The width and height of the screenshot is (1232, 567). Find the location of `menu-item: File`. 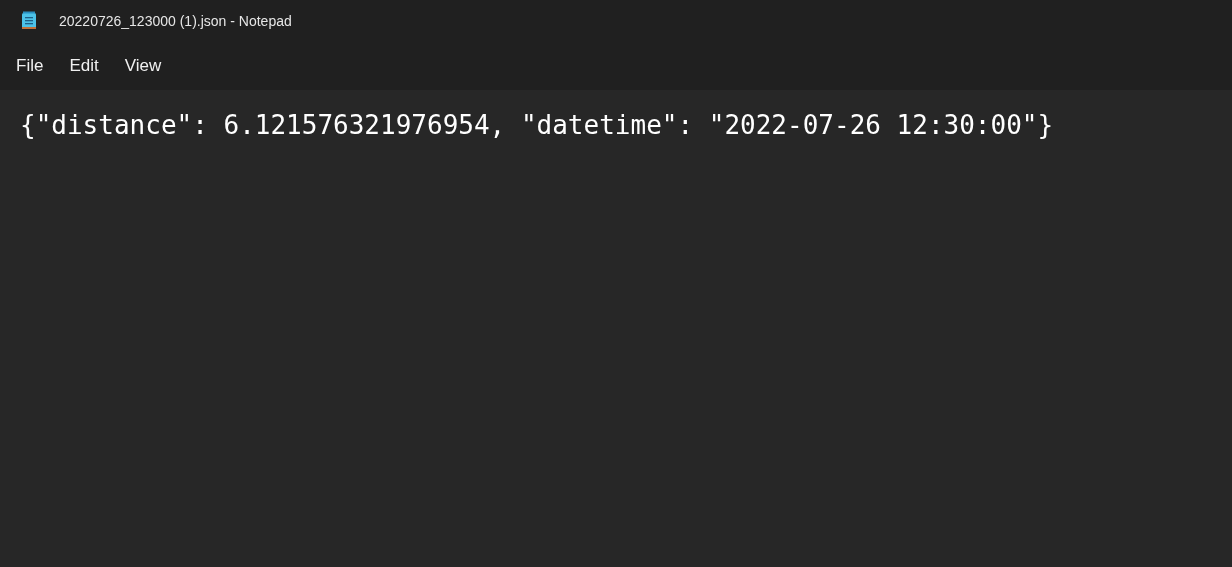

menu-item: File is located at coordinates (30, 66).